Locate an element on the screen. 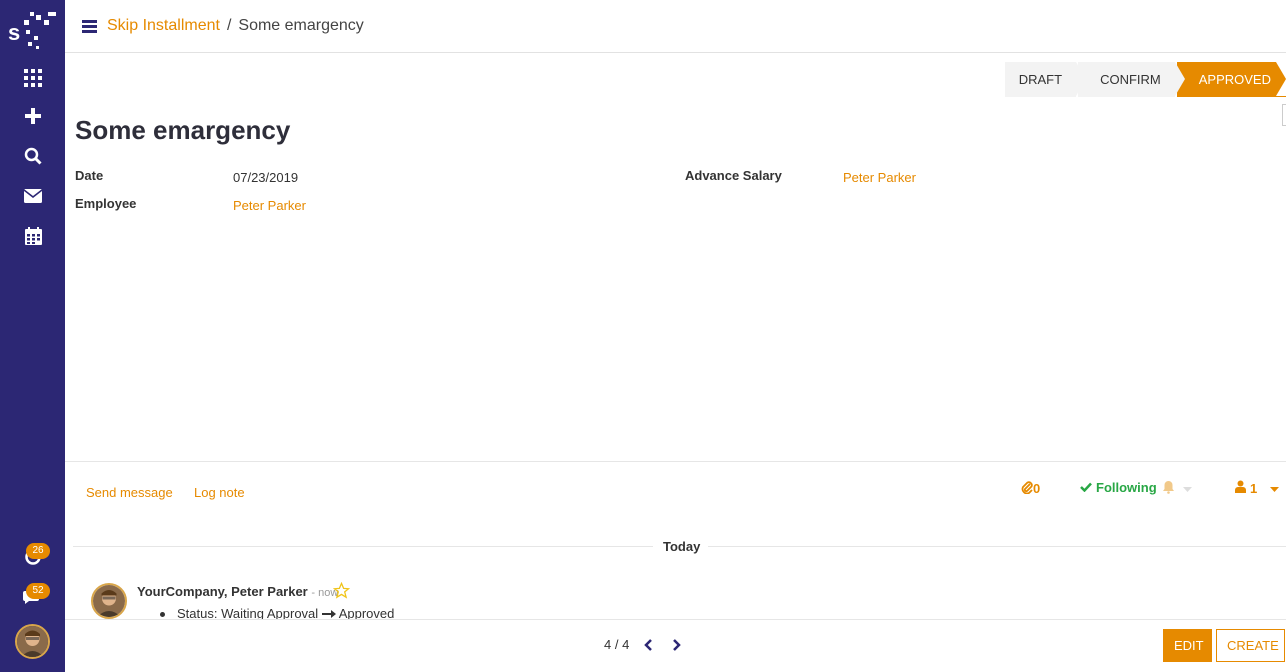 Image resolution: width=1286 pixels, height=672 pixels. messages-badge: 52 is located at coordinates (38, 591).